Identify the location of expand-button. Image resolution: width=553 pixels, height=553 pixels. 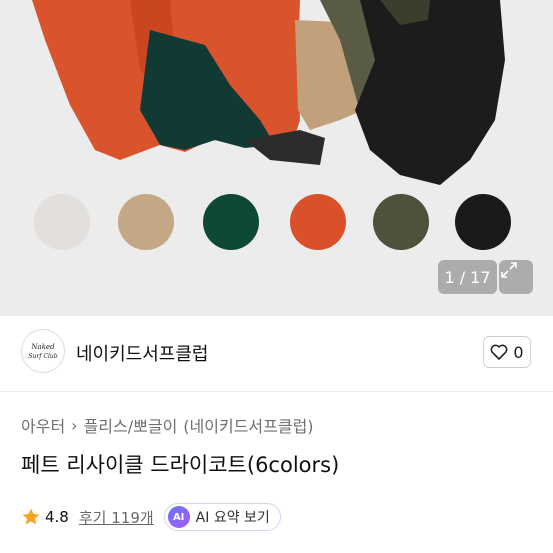
(516, 277).